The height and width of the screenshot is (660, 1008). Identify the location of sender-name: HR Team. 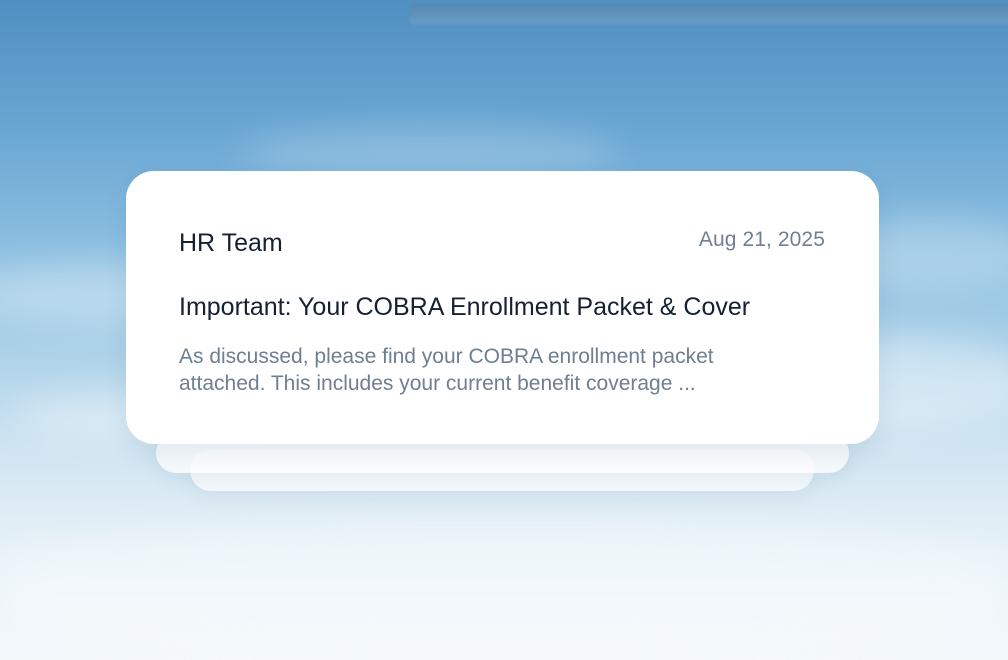
(231, 243).